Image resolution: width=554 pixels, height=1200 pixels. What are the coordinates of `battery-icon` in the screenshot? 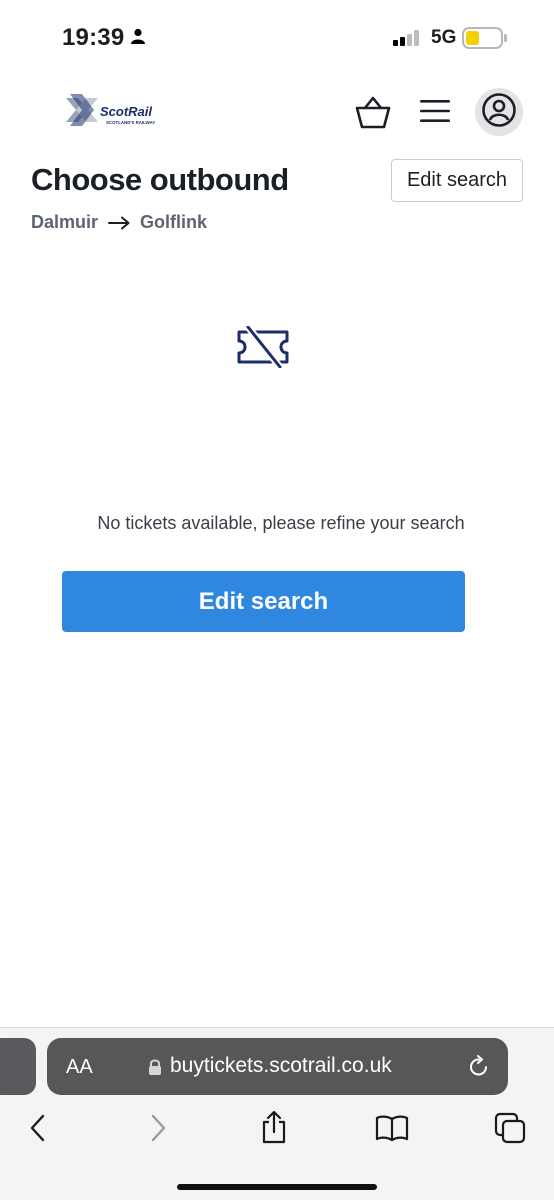 It's located at (485, 40).